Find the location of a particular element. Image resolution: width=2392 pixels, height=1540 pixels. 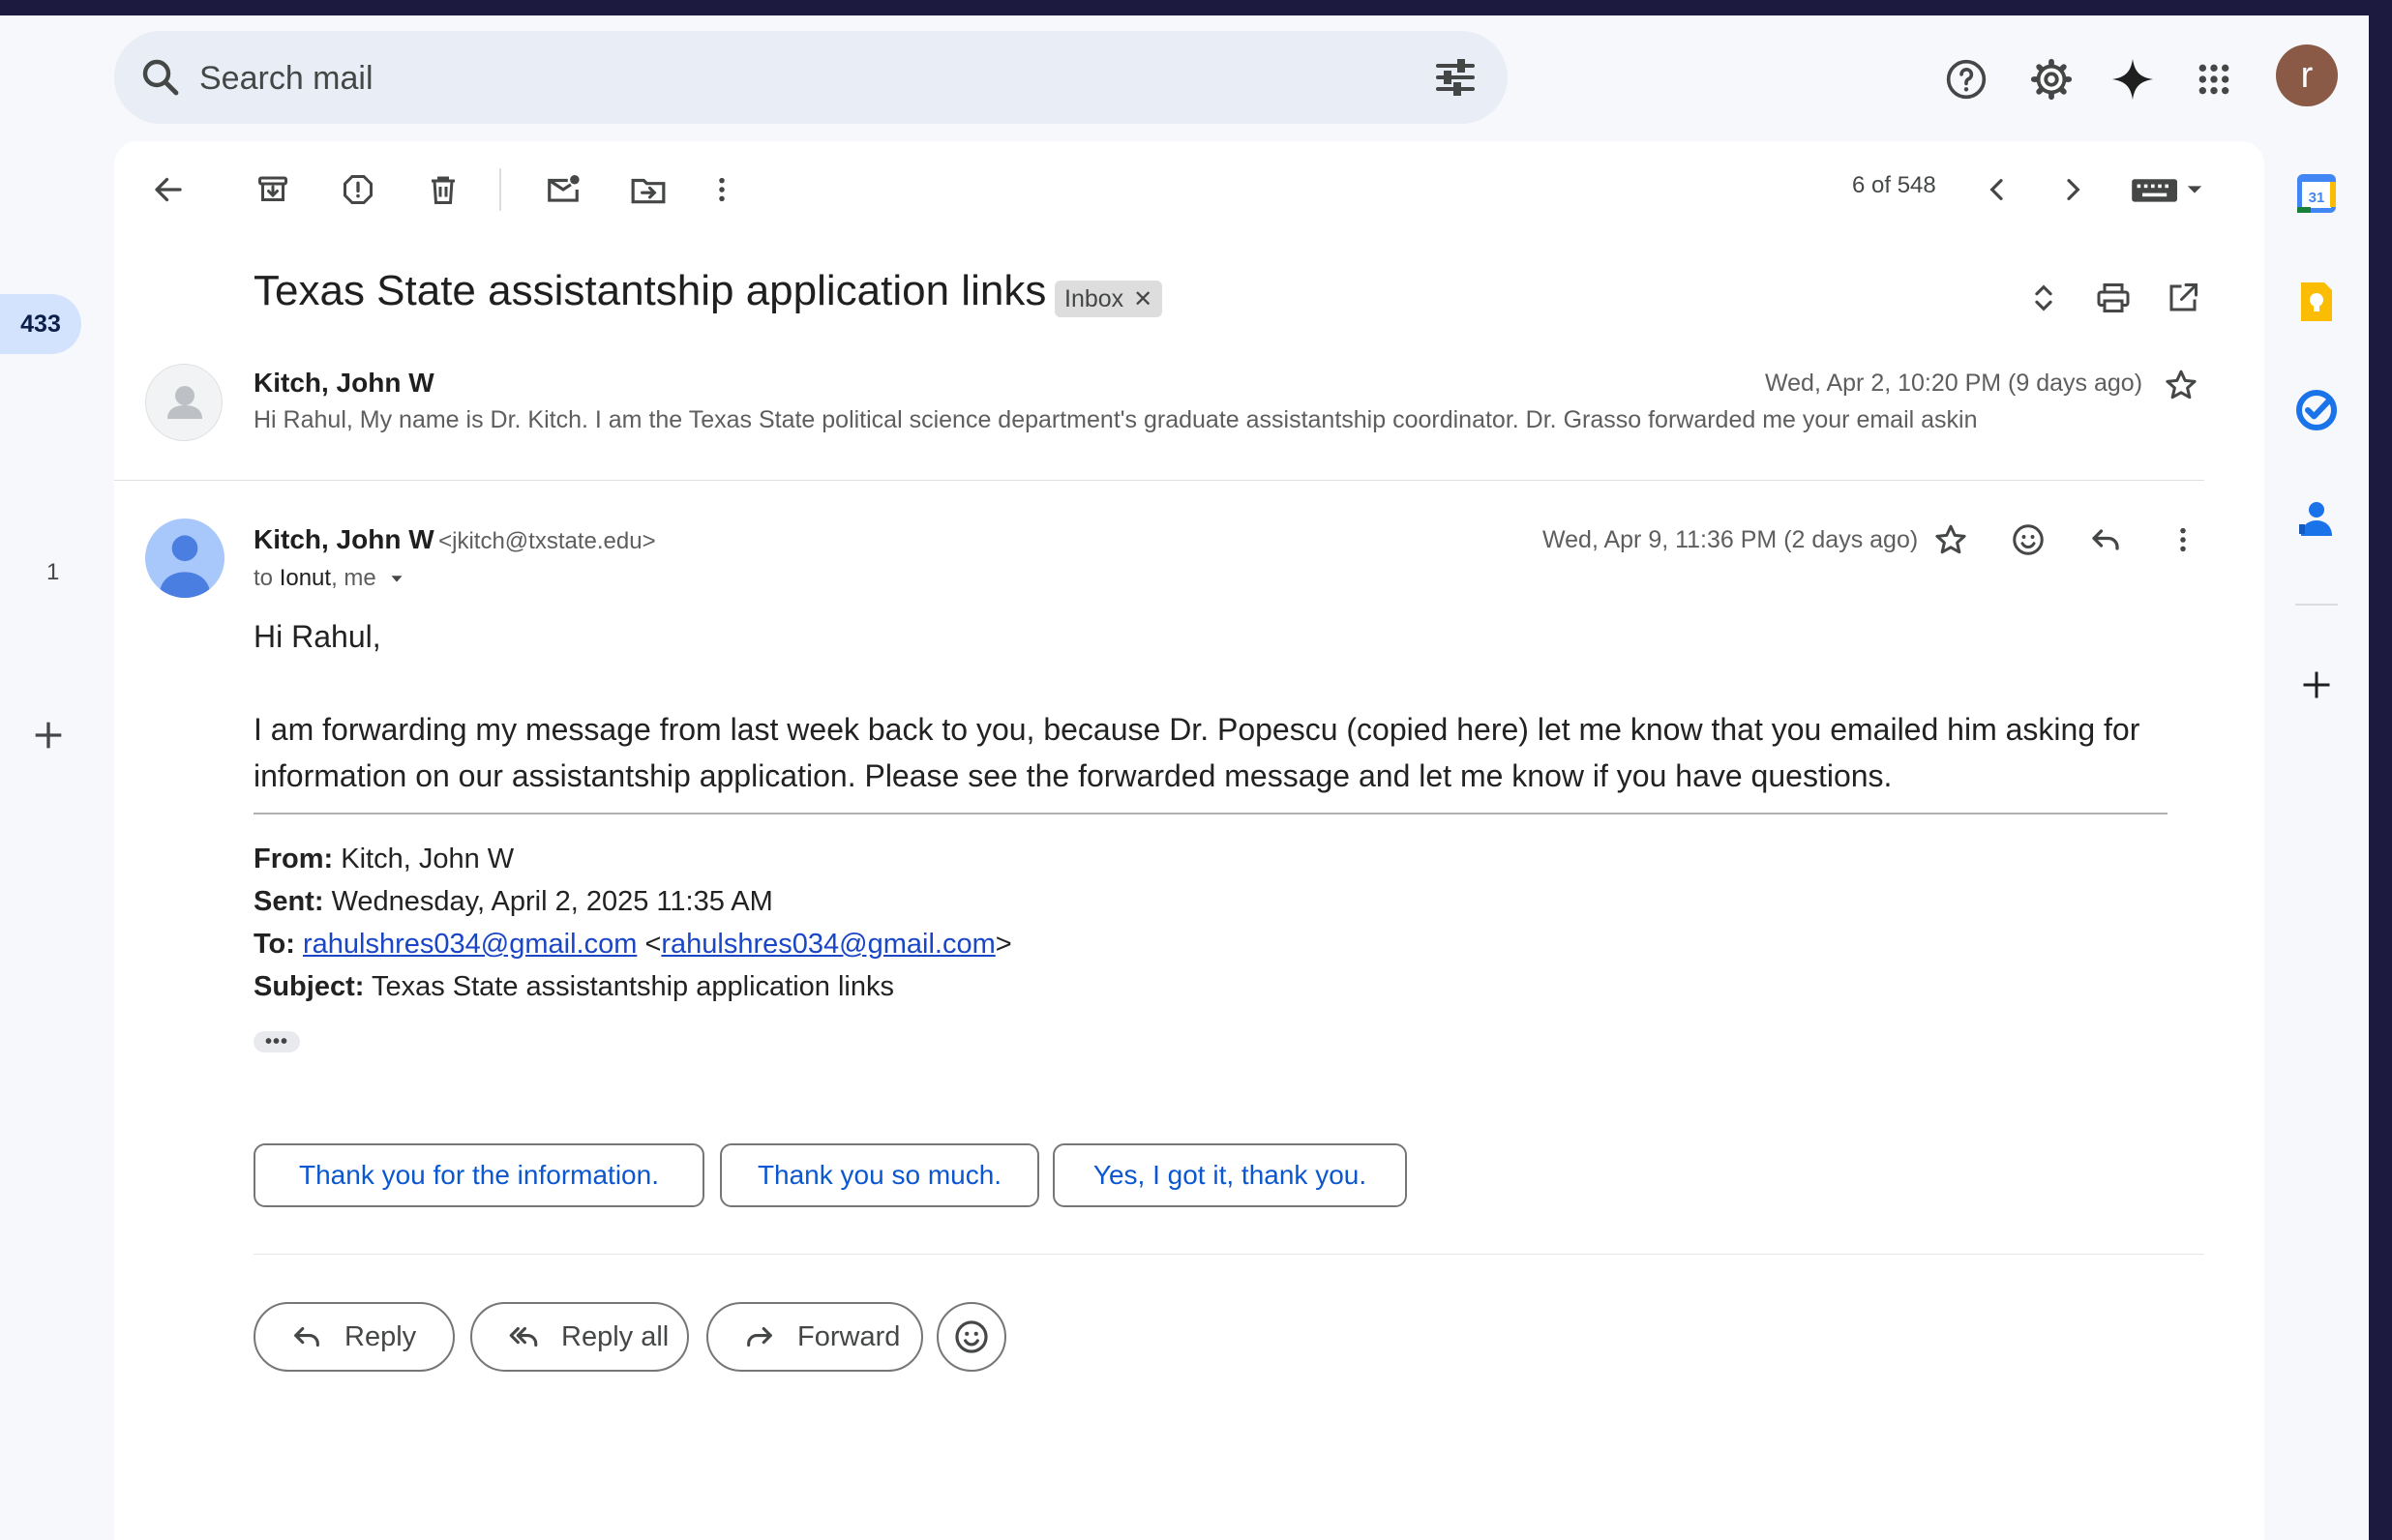

emoji-reaction-button is located at coordinates (971, 1337).